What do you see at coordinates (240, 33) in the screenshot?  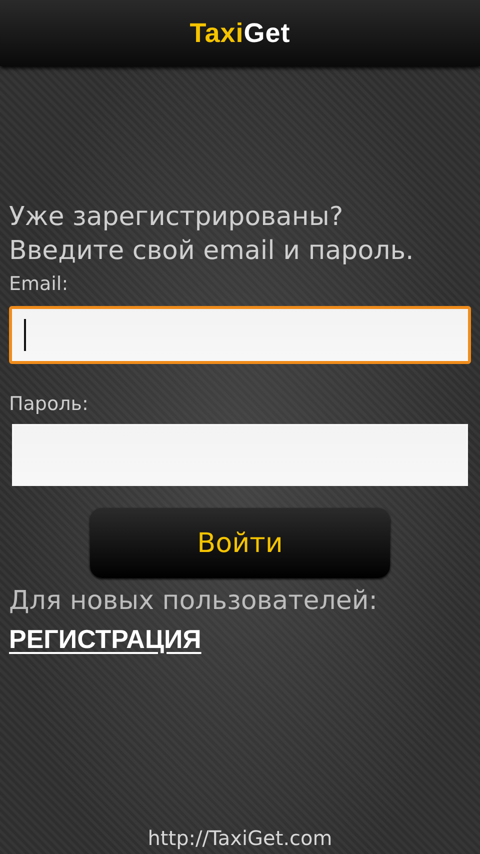 I see `app-logo: TaxiGet` at bounding box center [240, 33].